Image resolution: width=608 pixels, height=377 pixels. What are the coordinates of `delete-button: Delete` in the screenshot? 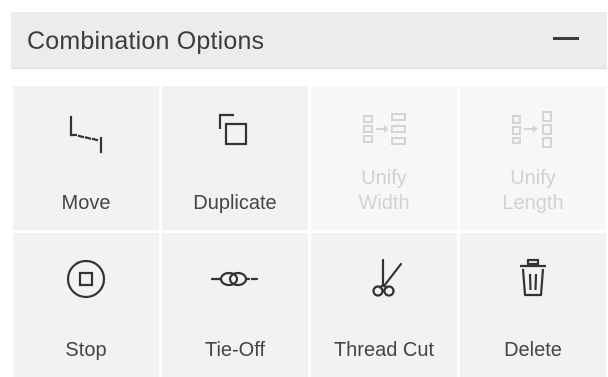 It's located at (533, 305).